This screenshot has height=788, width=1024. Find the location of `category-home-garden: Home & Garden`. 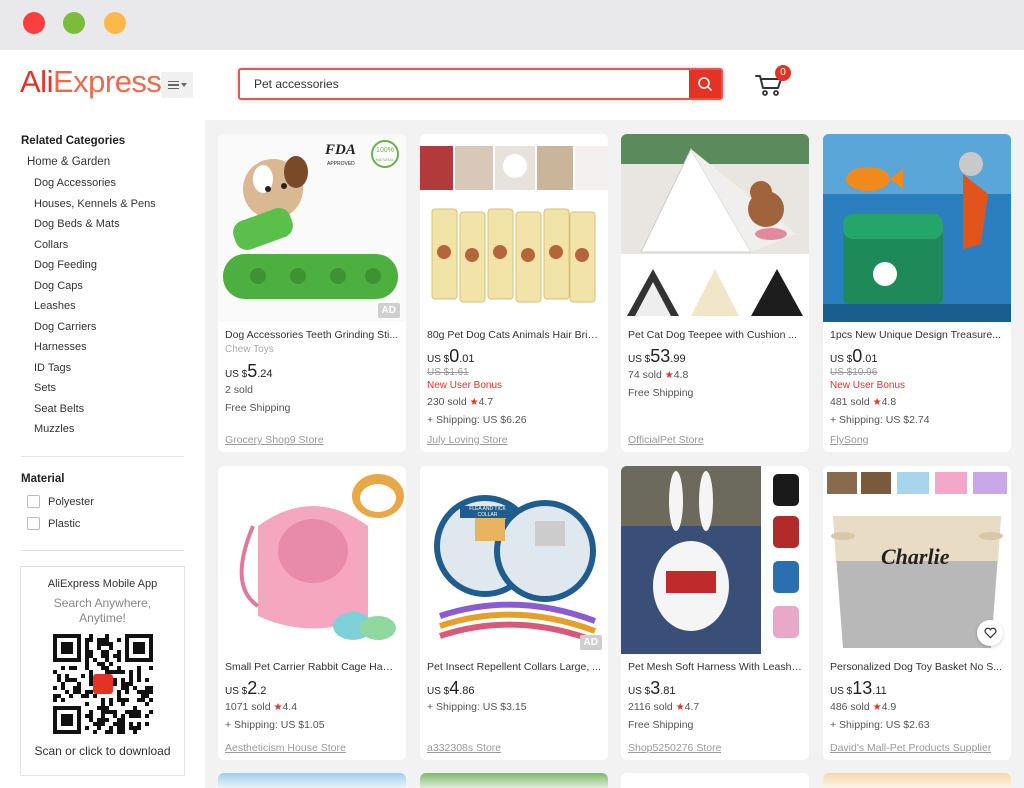

category-home-garden: Home & Garden is located at coordinates (68, 162).